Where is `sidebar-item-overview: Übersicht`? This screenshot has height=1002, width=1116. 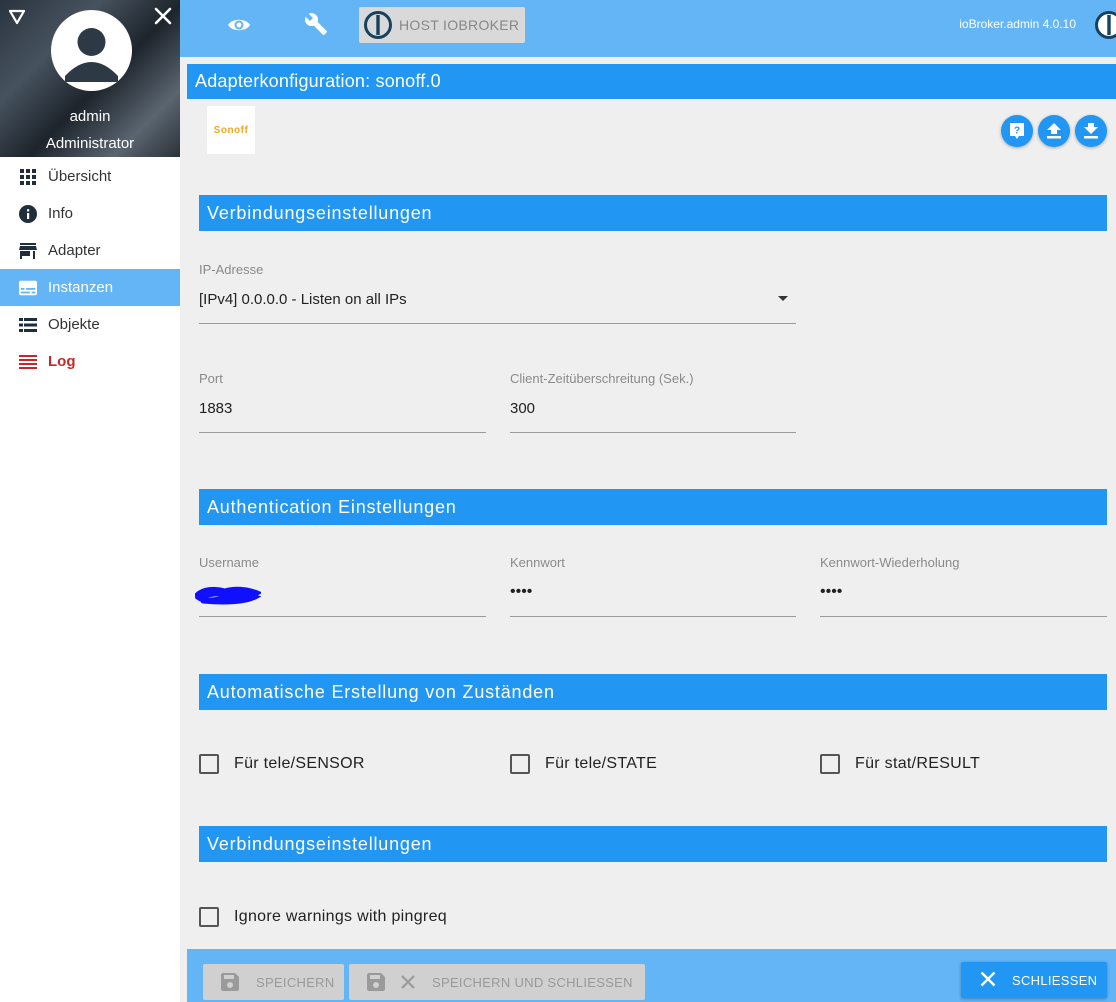 sidebar-item-overview: Übersicht is located at coordinates (90, 176).